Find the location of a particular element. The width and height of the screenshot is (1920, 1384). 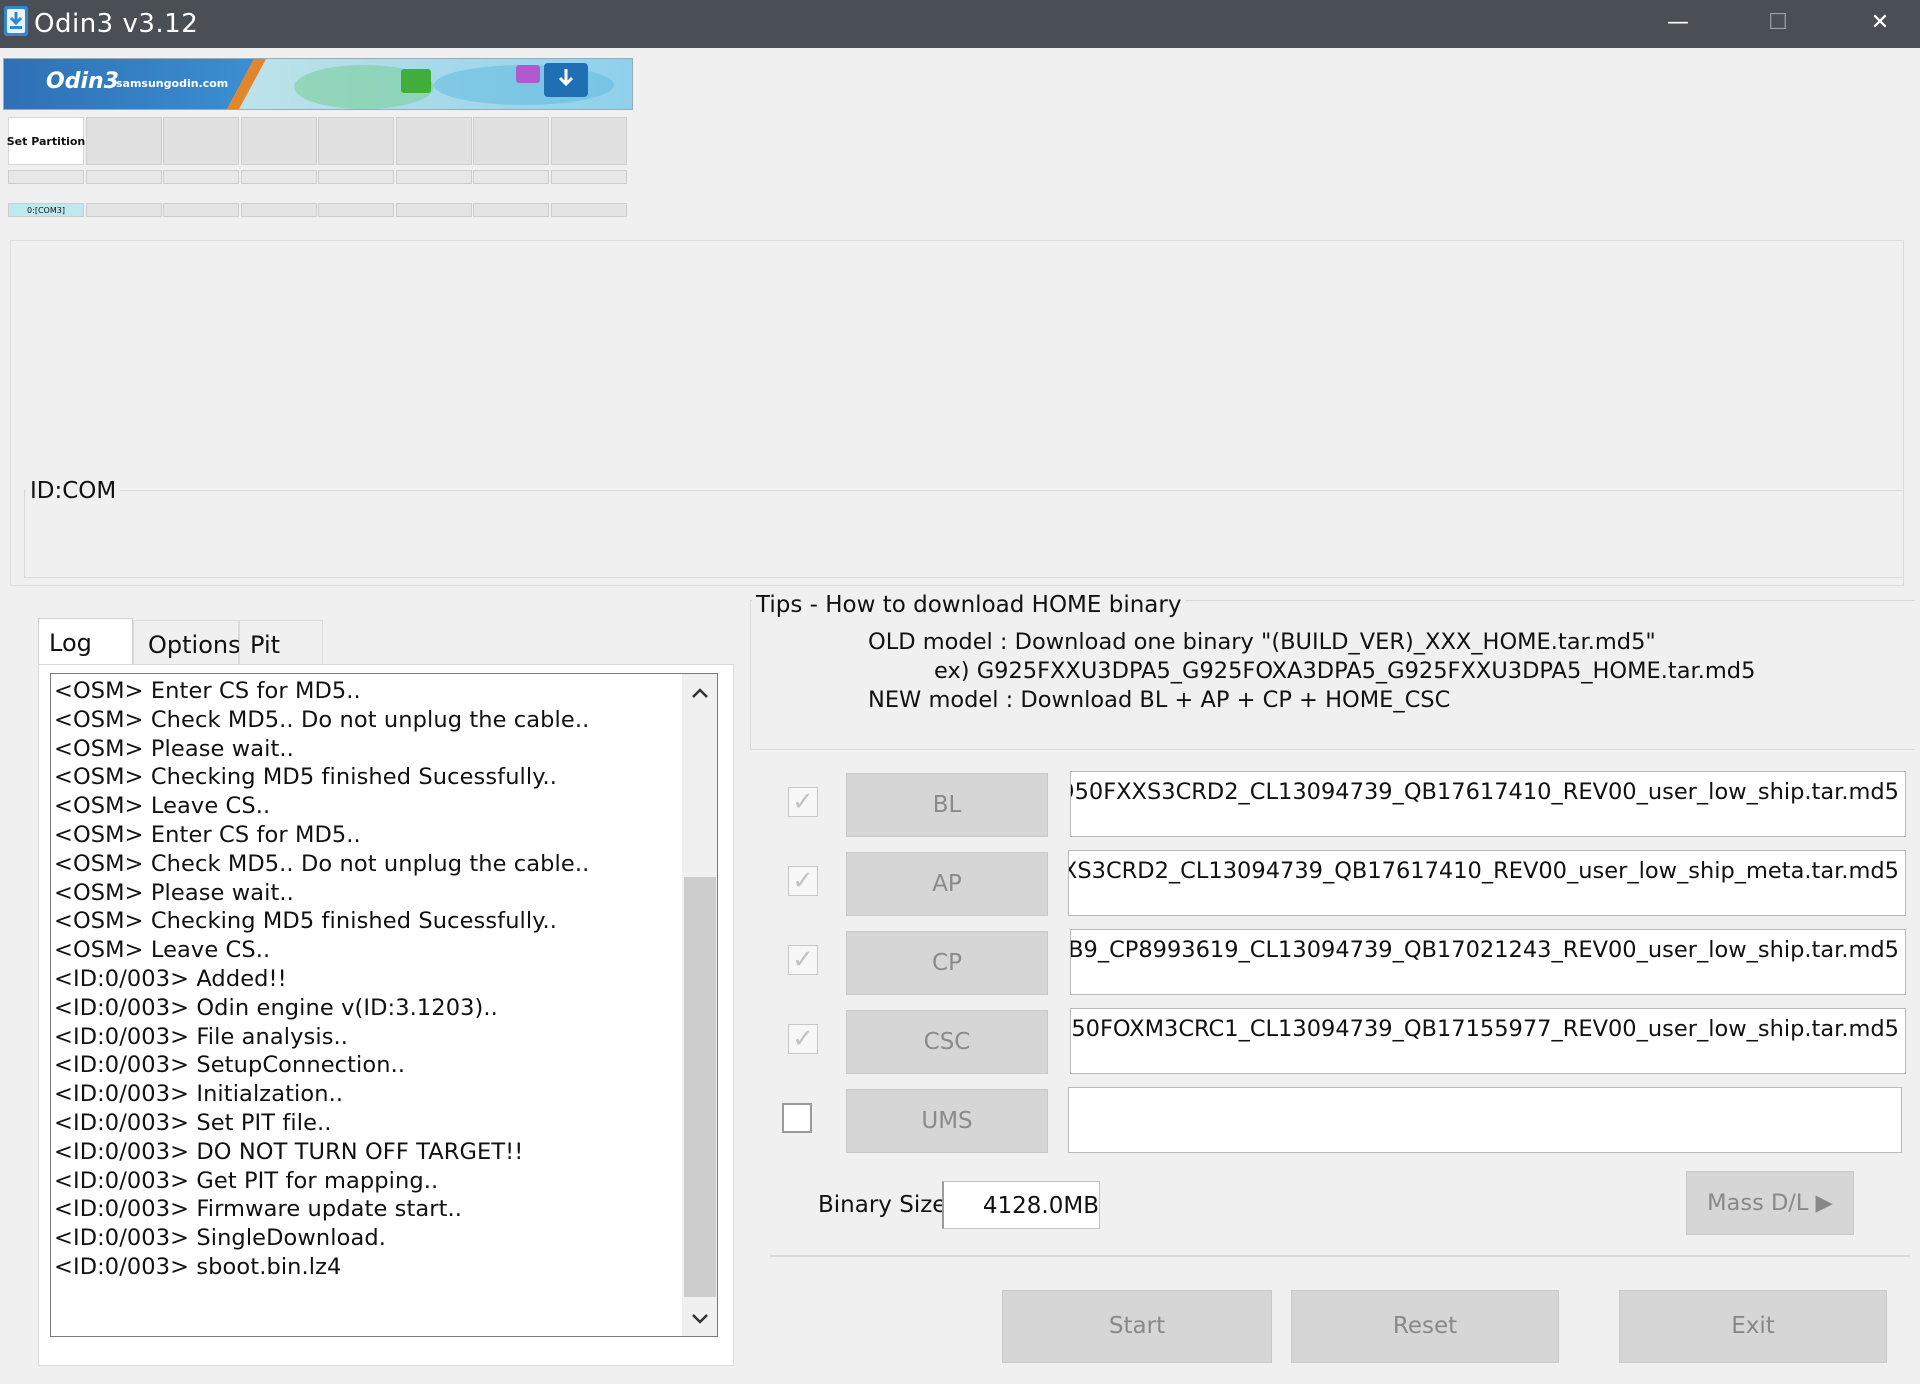

log-line: <ID:0/003> Initialzation.. is located at coordinates (199, 1094).